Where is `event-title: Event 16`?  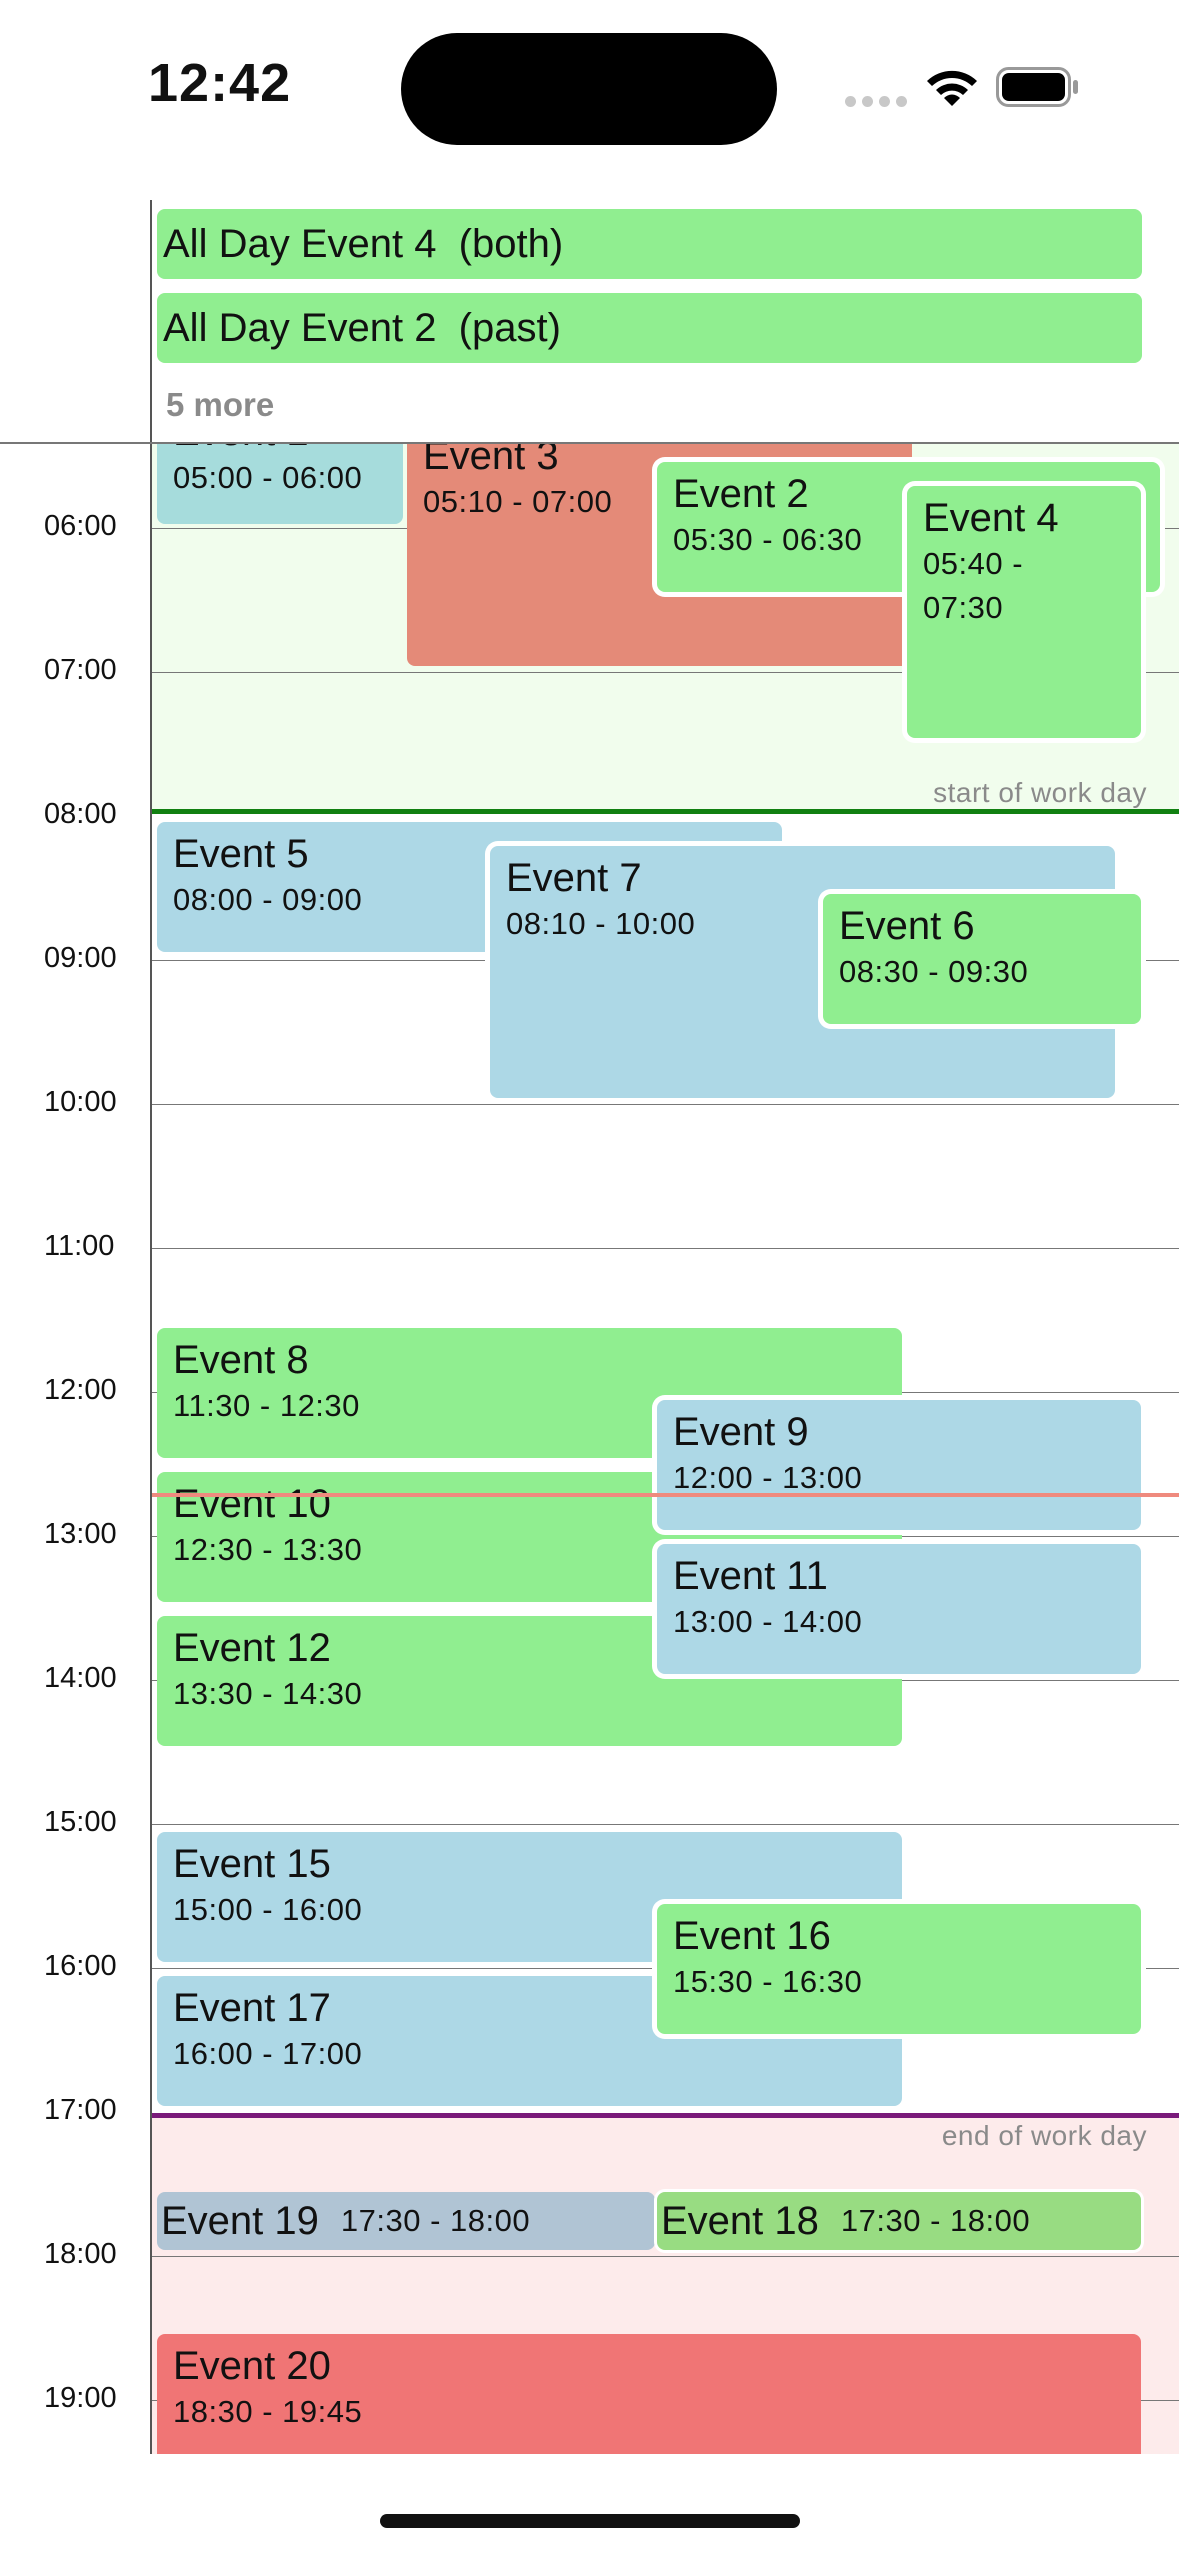
event-title: Event 16 is located at coordinates (752, 1936).